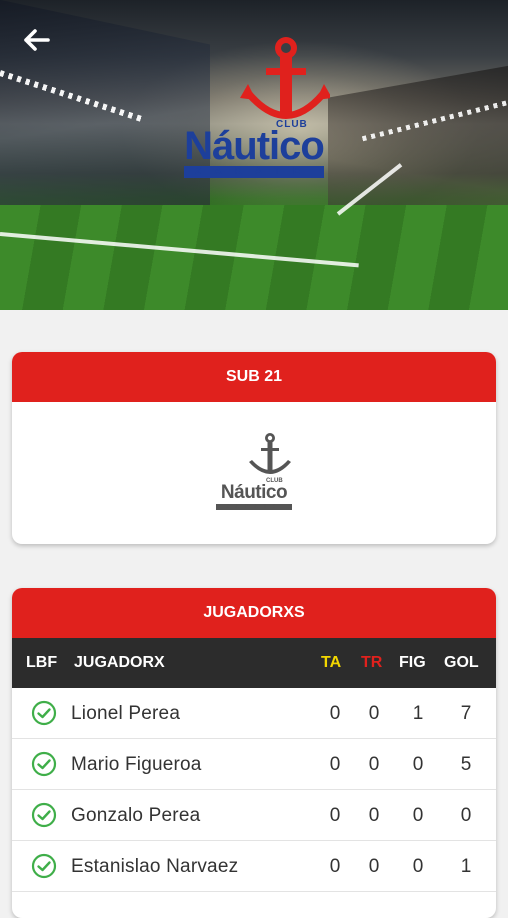 This screenshot has width=508, height=918. Describe the element at coordinates (254, 613) in the screenshot. I see `players-title: JUGADORXS` at that location.